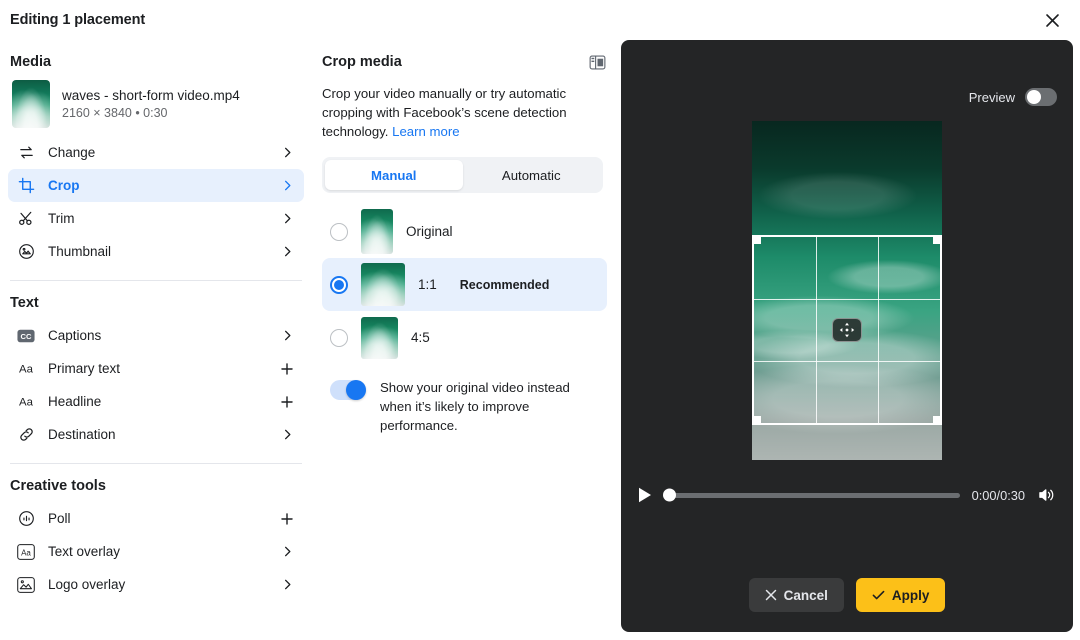 The width and height of the screenshot is (1080, 640). What do you see at coordinates (26, 519) in the screenshot?
I see `poll-icon` at bounding box center [26, 519].